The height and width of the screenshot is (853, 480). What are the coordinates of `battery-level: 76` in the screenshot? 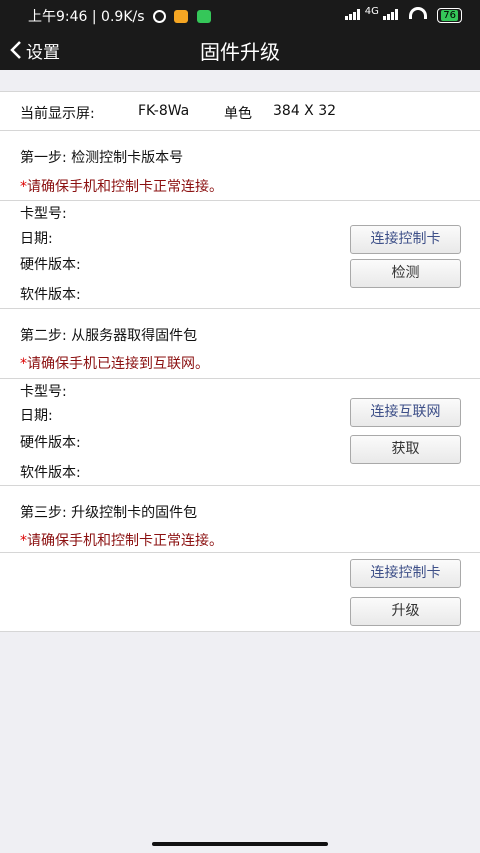 It's located at (449, 15).